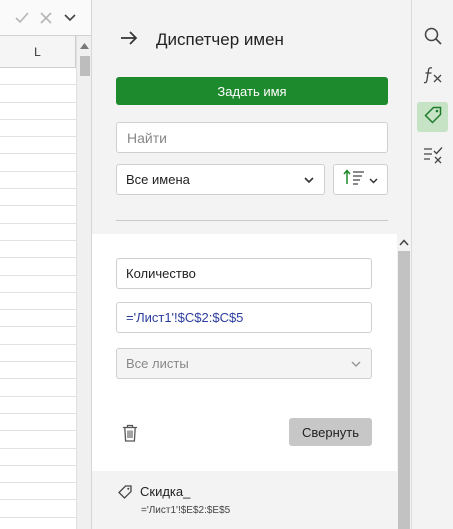  Describe the element at coordinates (330, 432) in the screenshot. I see `collapse-button: Свернуть` at that location.